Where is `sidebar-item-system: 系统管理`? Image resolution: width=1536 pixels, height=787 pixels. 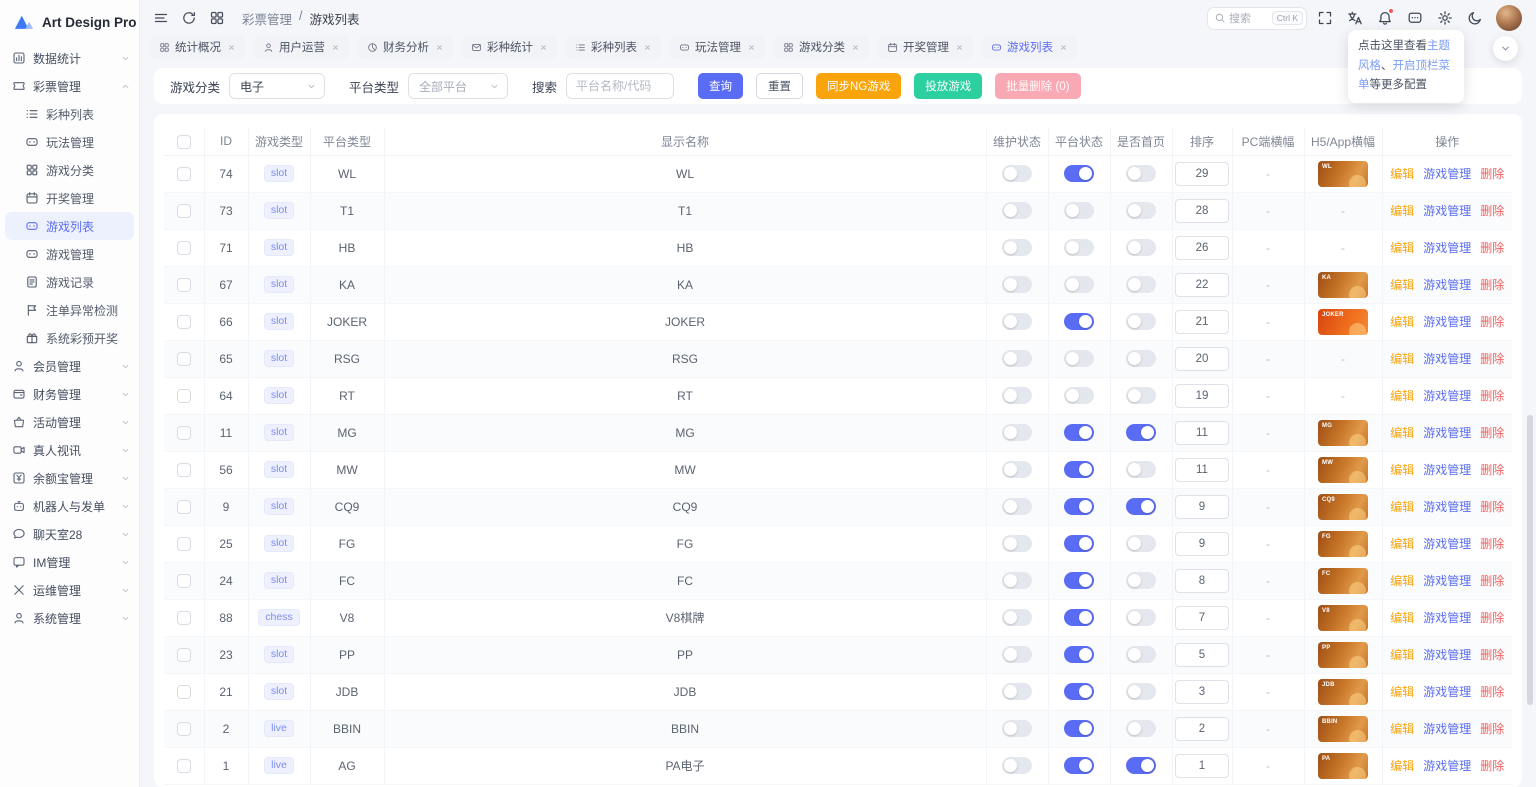
sidebar-item-system: 系统管理 is located at coordinates (69, 618).